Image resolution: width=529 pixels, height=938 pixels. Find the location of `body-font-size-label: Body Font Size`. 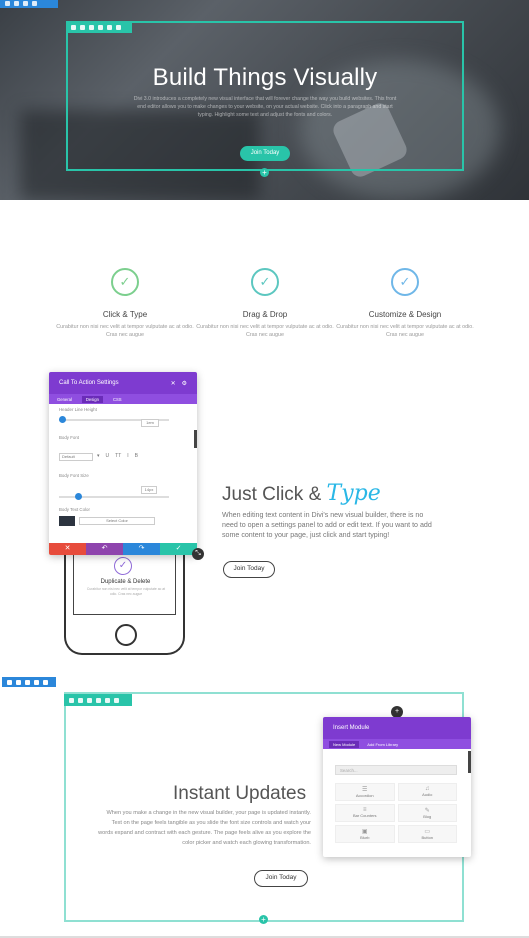

body-font-size-label: Body Font Size is located at coordinates (74, 475).